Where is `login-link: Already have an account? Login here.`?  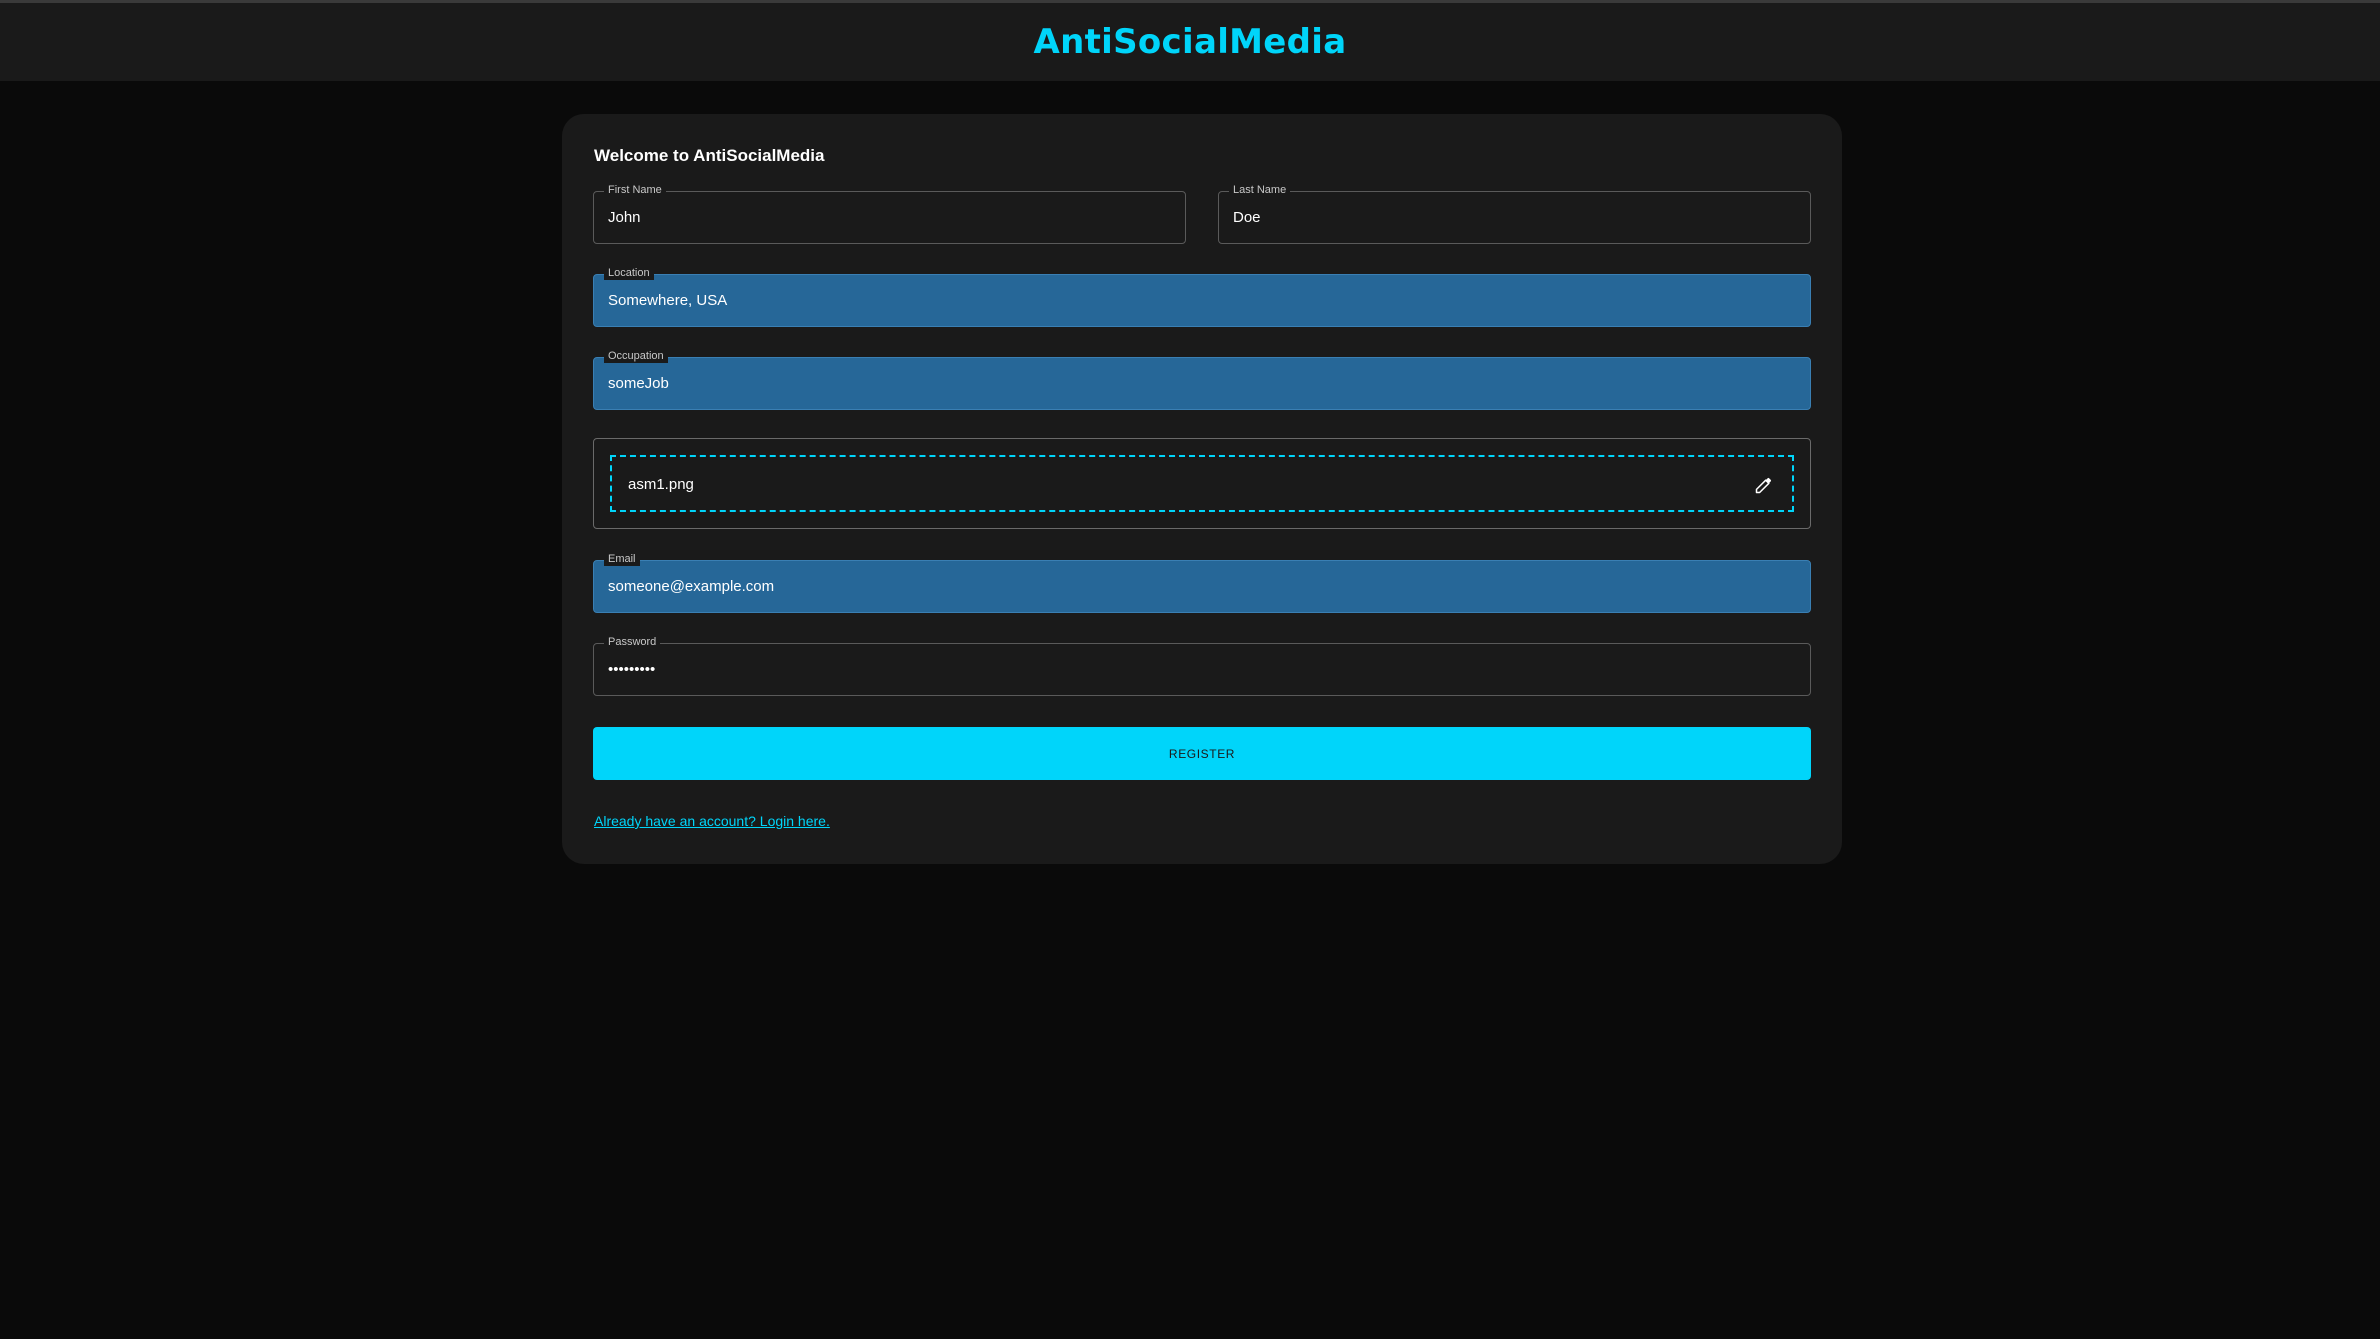
login-link: Already have an account? Login here. is located at coordinates (712, 821).